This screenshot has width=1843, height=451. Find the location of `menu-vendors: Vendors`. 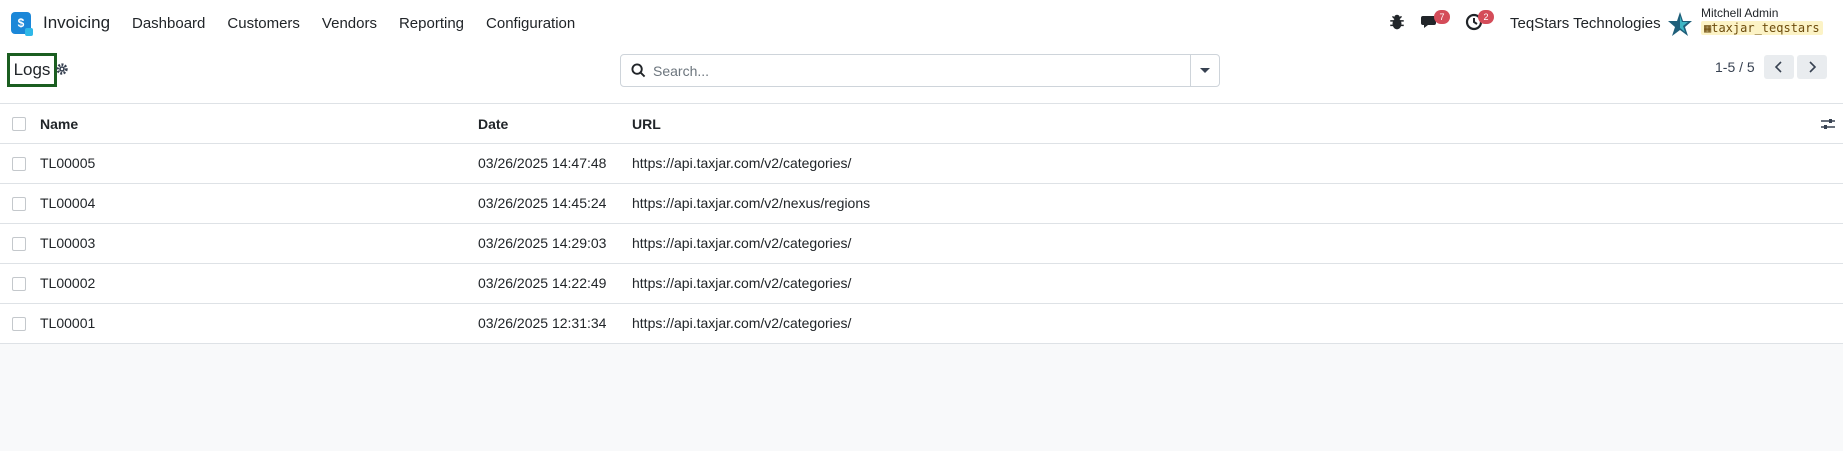

menu-vendors: Vendors is located at coordinates (349, 23).